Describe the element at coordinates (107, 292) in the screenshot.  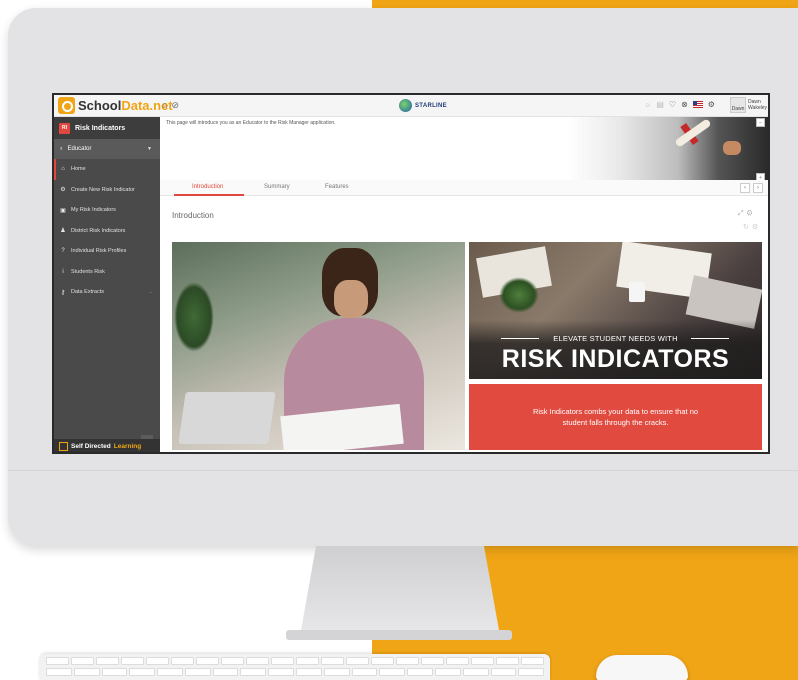
I see `sidebar-item-data-extracts: ⚷ Data Extracts ⌄` at that location.